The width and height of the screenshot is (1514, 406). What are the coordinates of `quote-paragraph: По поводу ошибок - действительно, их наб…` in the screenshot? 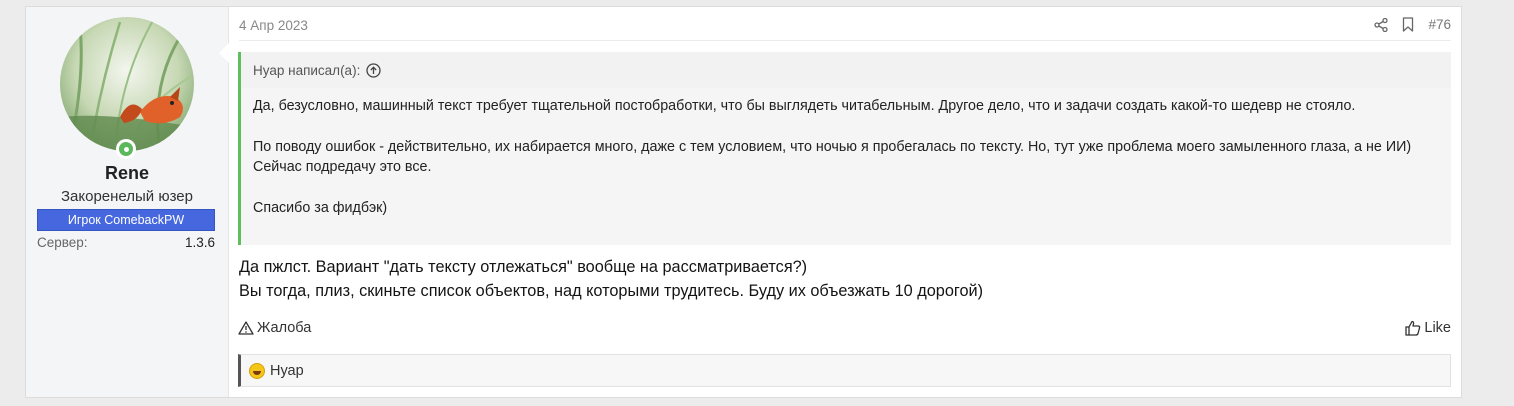 It's located at (832, 157).